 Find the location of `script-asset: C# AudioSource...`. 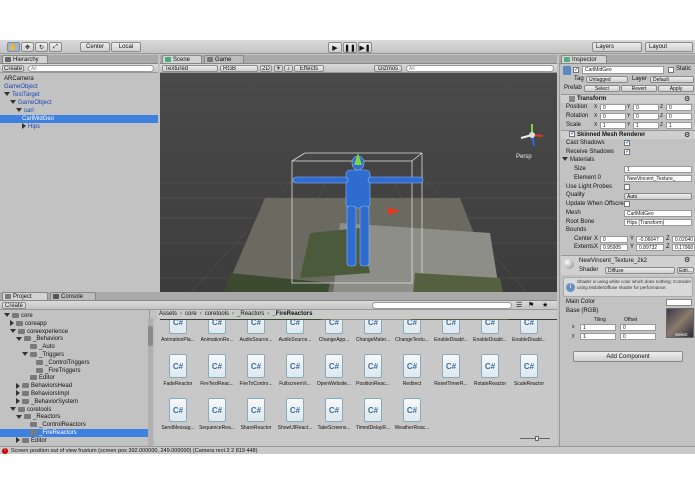

script-asset: C# AudioSource... is located at coordinates (295, 335).